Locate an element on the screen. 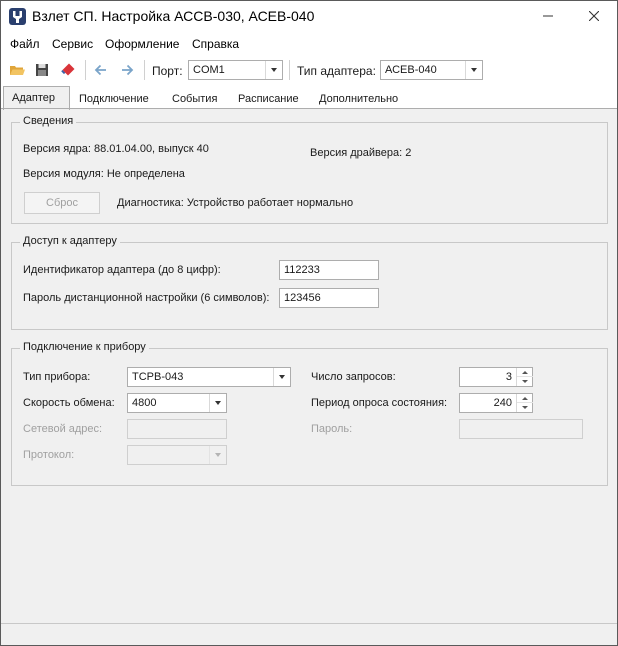 Image resolution: width=618 pixels, height=646 pixels. tab-events: События is located at coordinates (194, 99).